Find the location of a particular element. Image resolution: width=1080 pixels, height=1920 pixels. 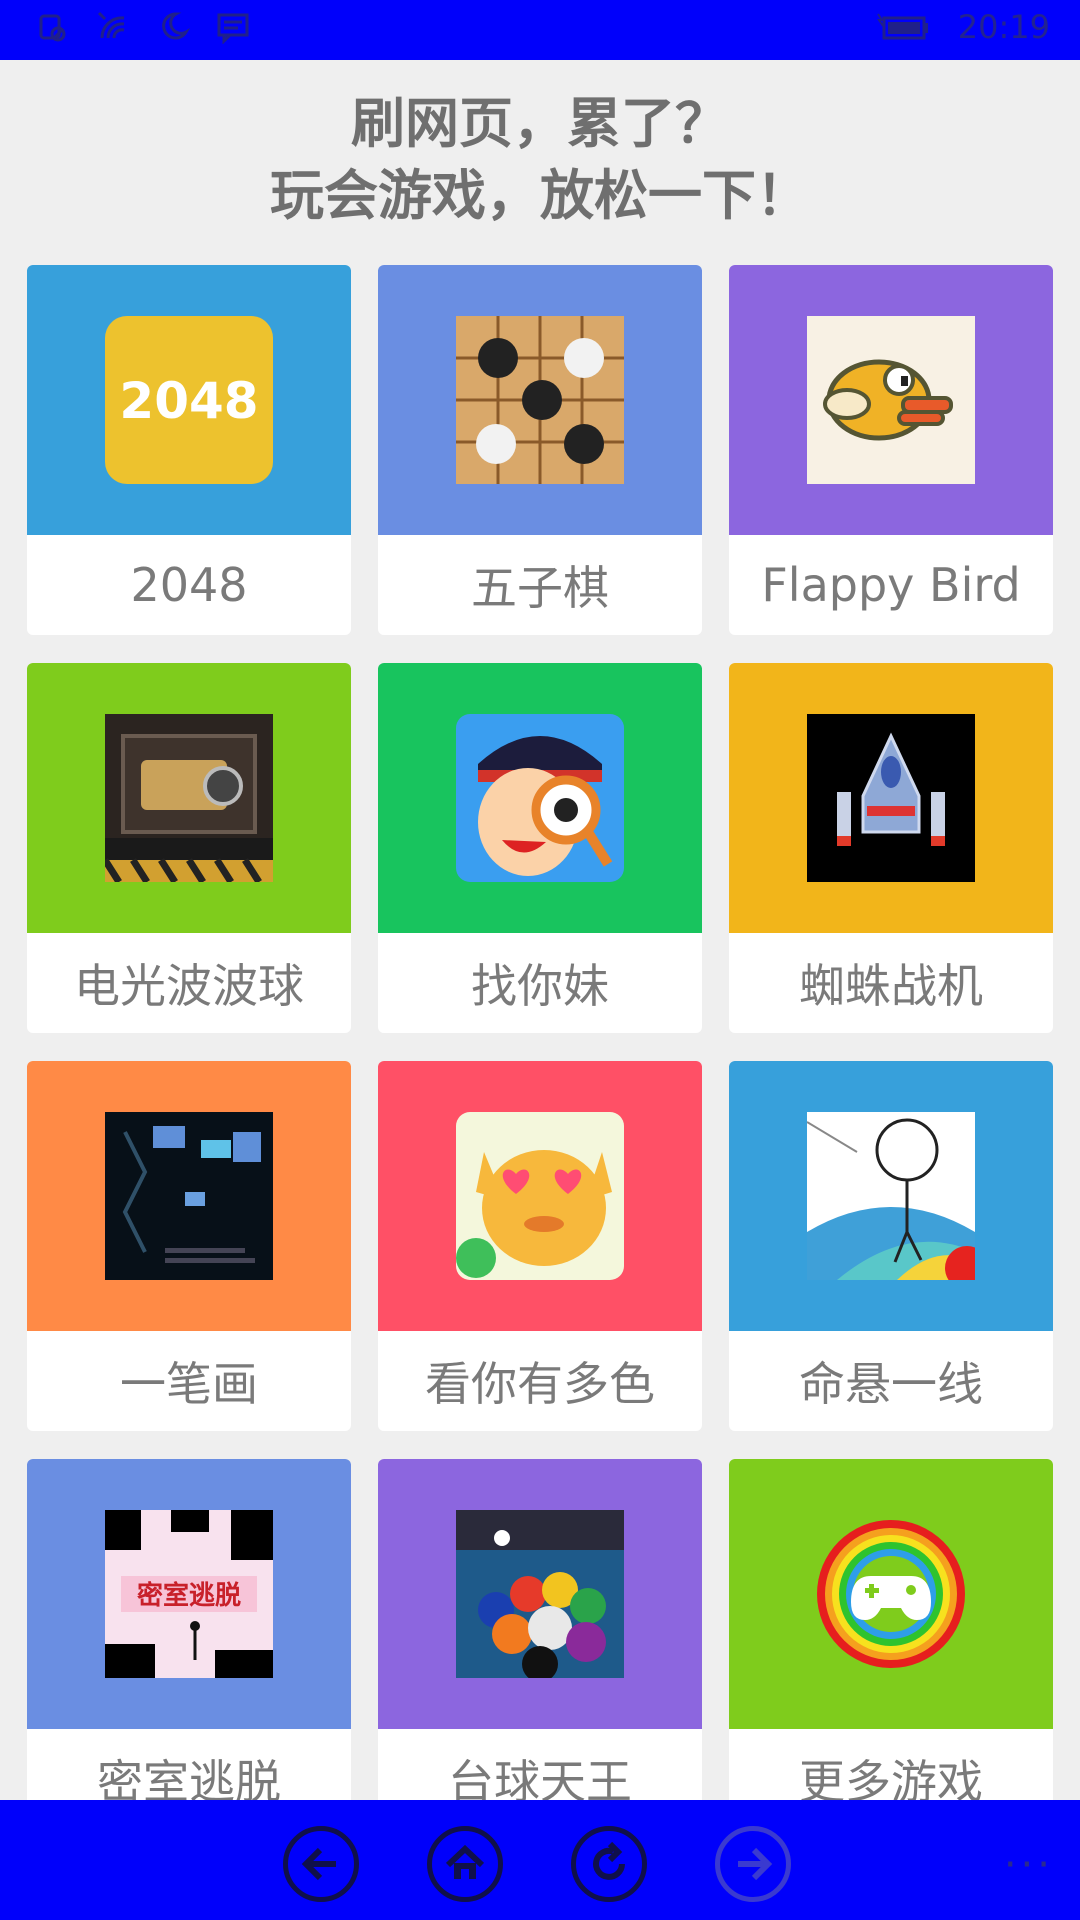

heading-line-2: 玩会游戏，放松一下！ is located at coordinates (540, 195).